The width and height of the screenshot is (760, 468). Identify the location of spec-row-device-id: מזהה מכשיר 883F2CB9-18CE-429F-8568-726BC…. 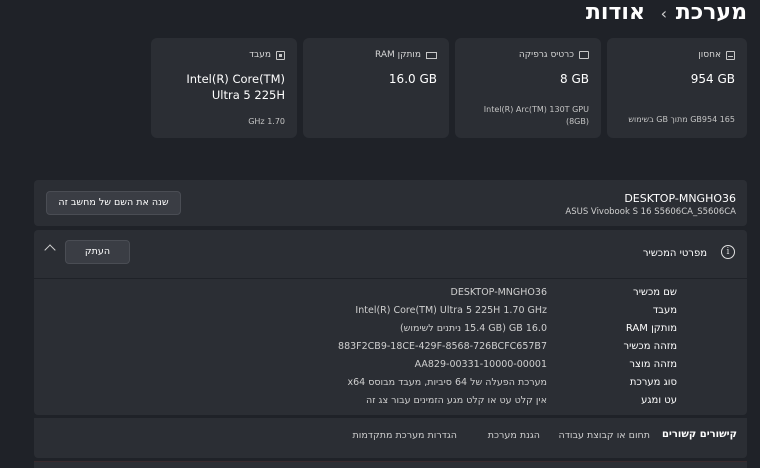
(390, 350).